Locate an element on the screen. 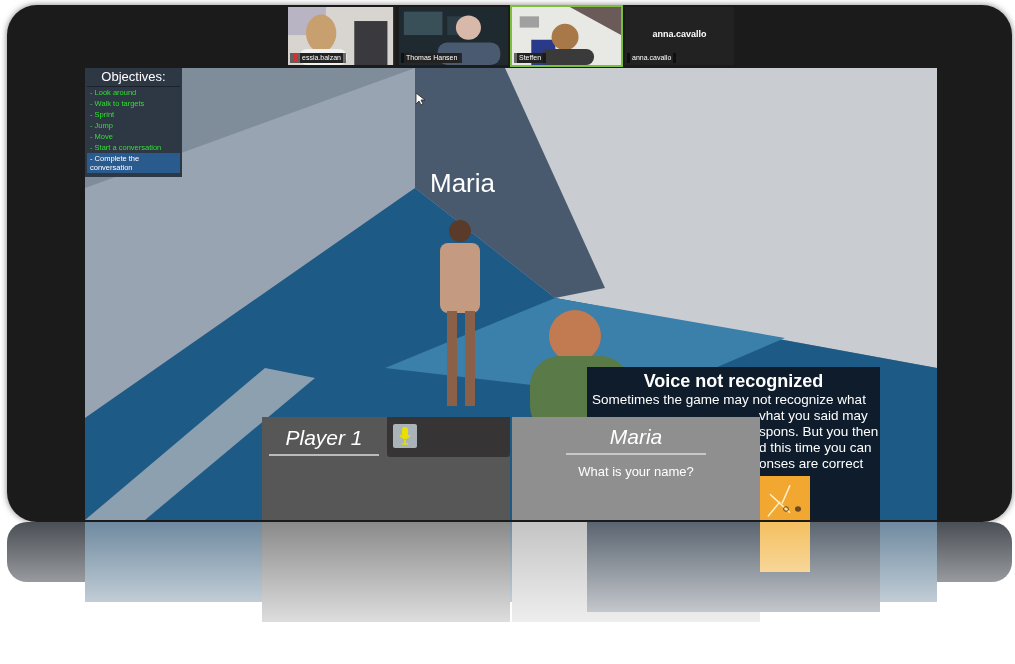  notice-title: Voice not recognized is located at coordinates (733, 381).